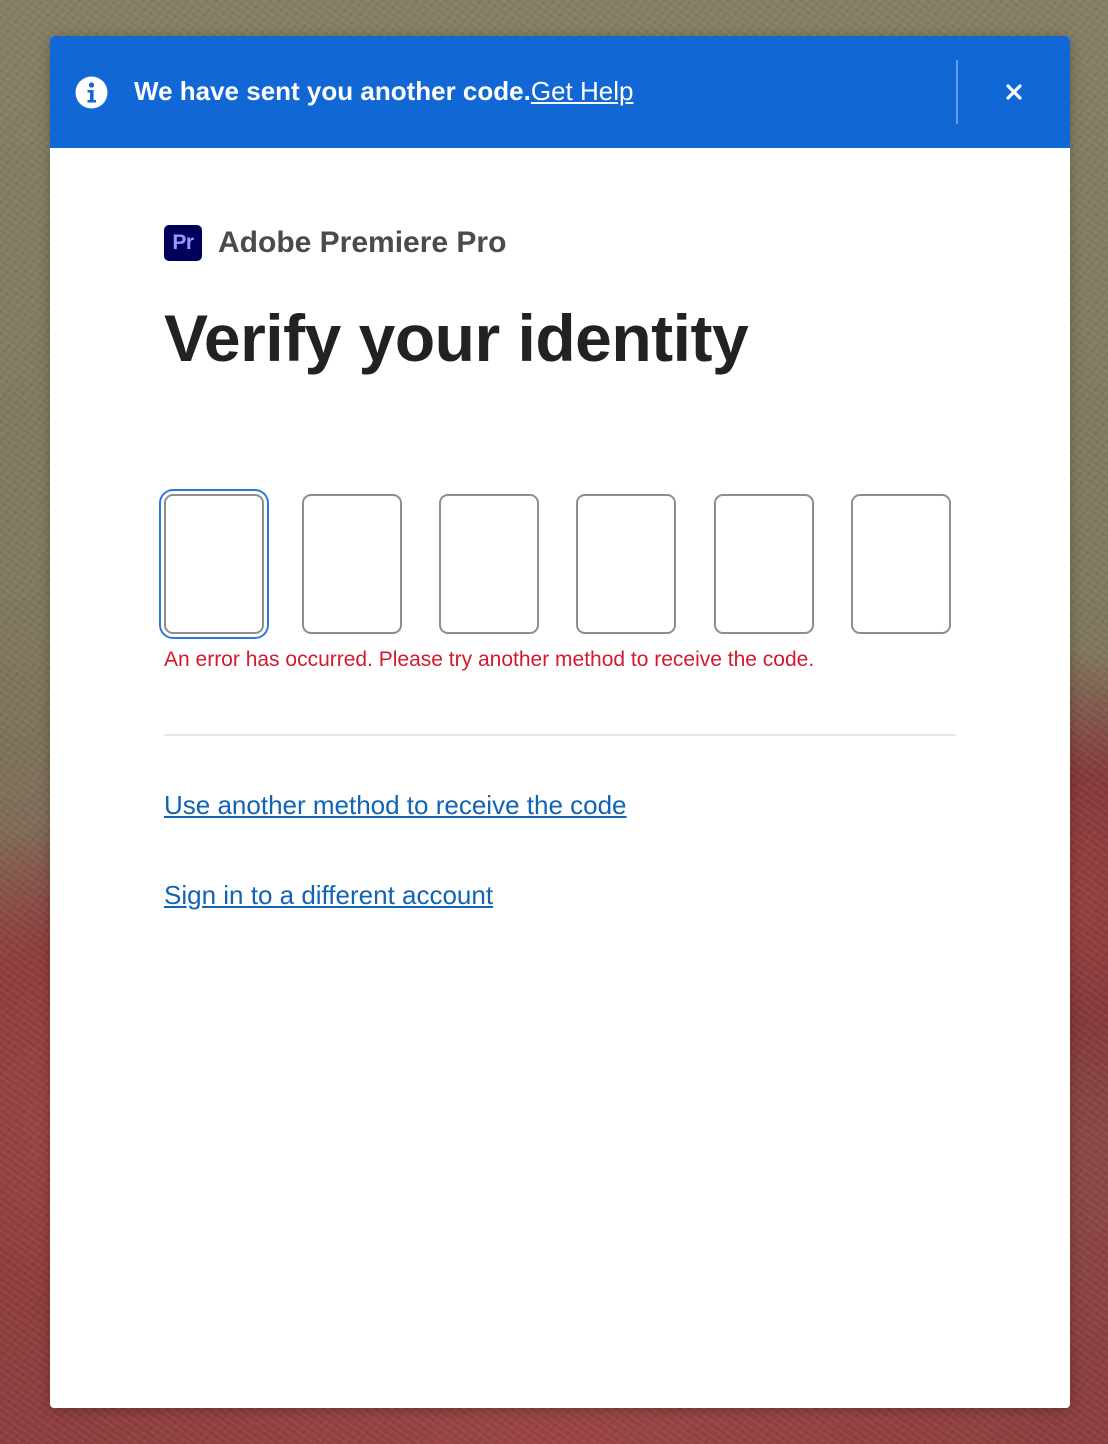 The width and height of the screenshot is (1108, 1444). I want to click on section-divider, so click(560, 735).